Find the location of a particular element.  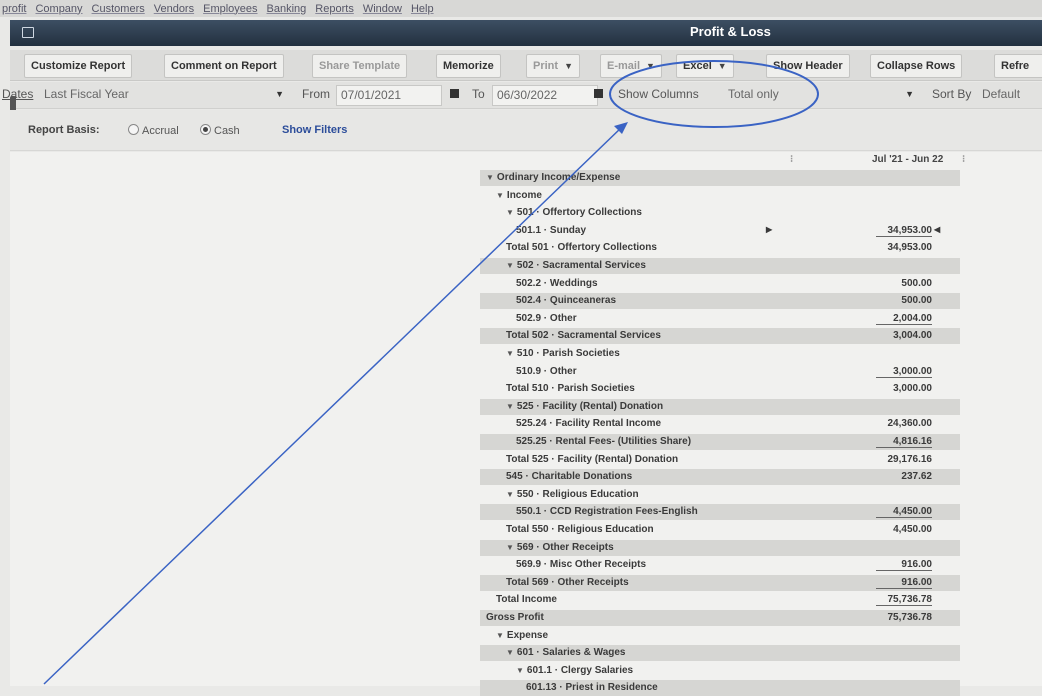

highlight-ellipse is located at coordinates (714, 94).